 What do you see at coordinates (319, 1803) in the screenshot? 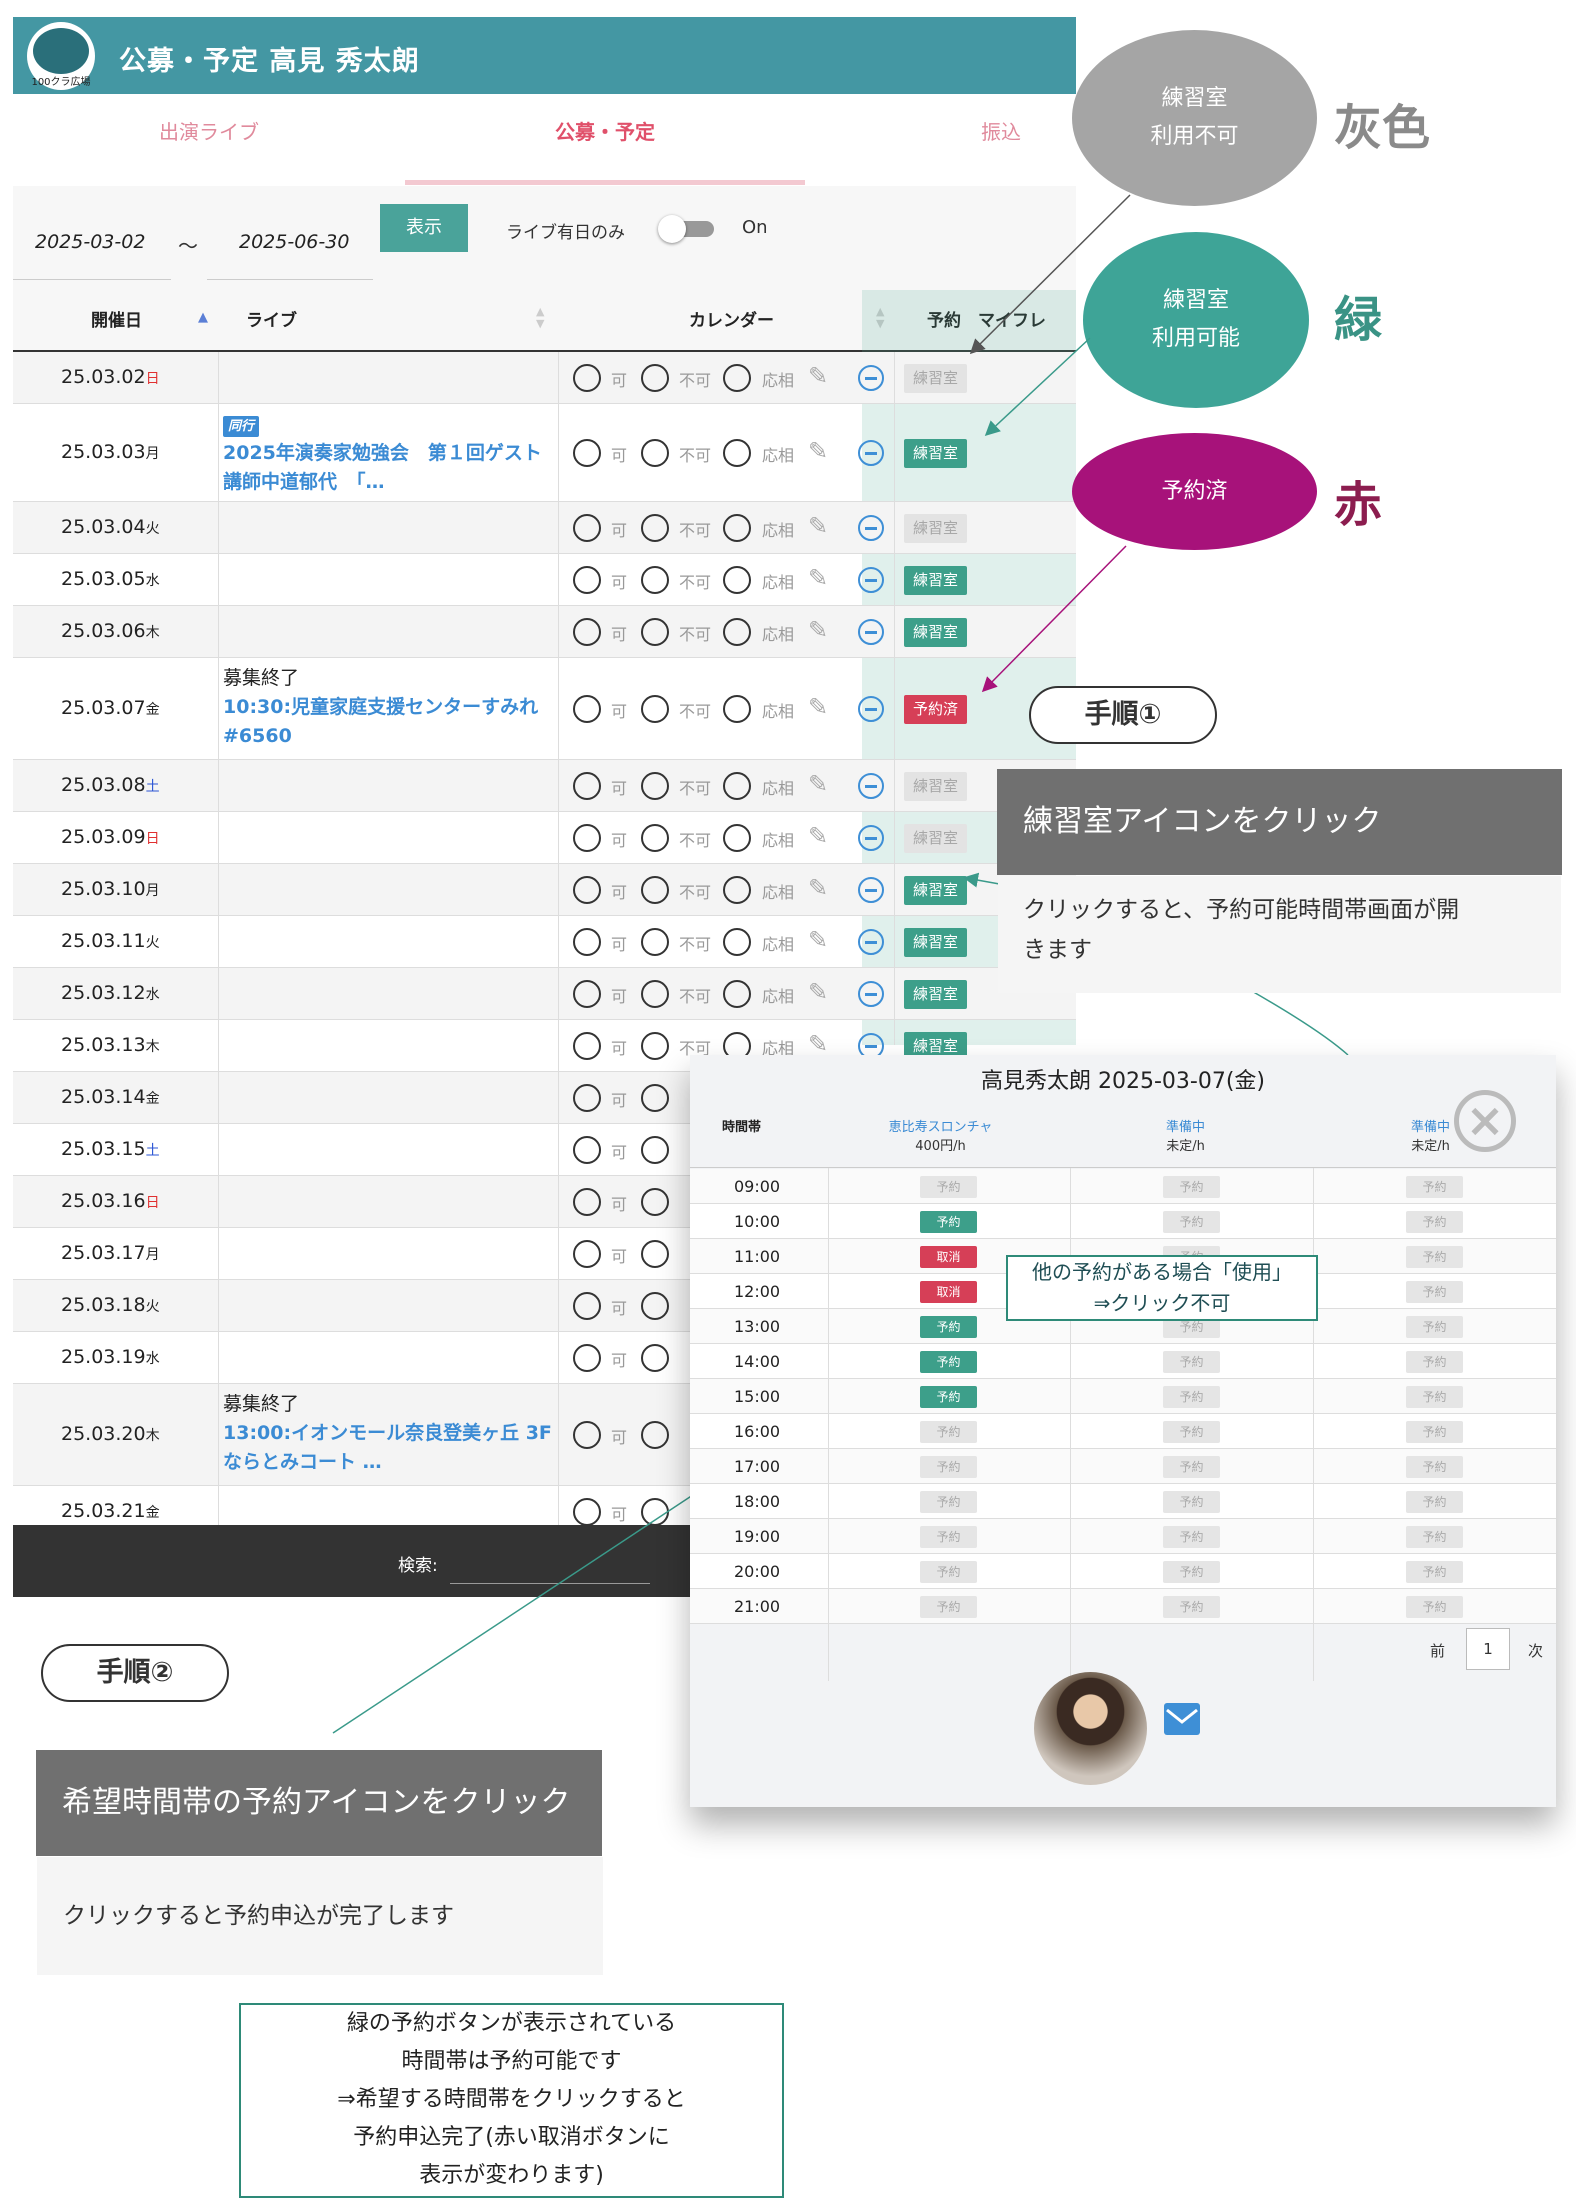
I see `step2-title: 希望時間帯の予約アイコンをクリック` at bounding box center [319, 1803].